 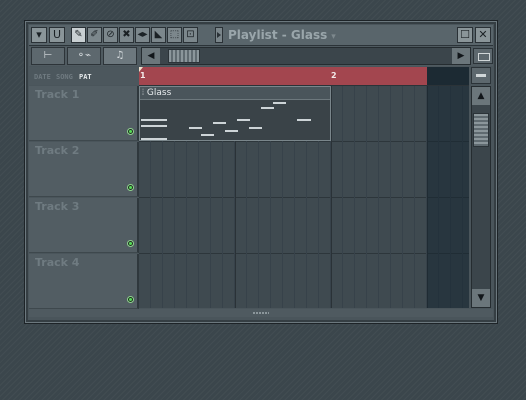 I want to click on slip-tool-icon: ◂▸, so click(x=142, y=34).